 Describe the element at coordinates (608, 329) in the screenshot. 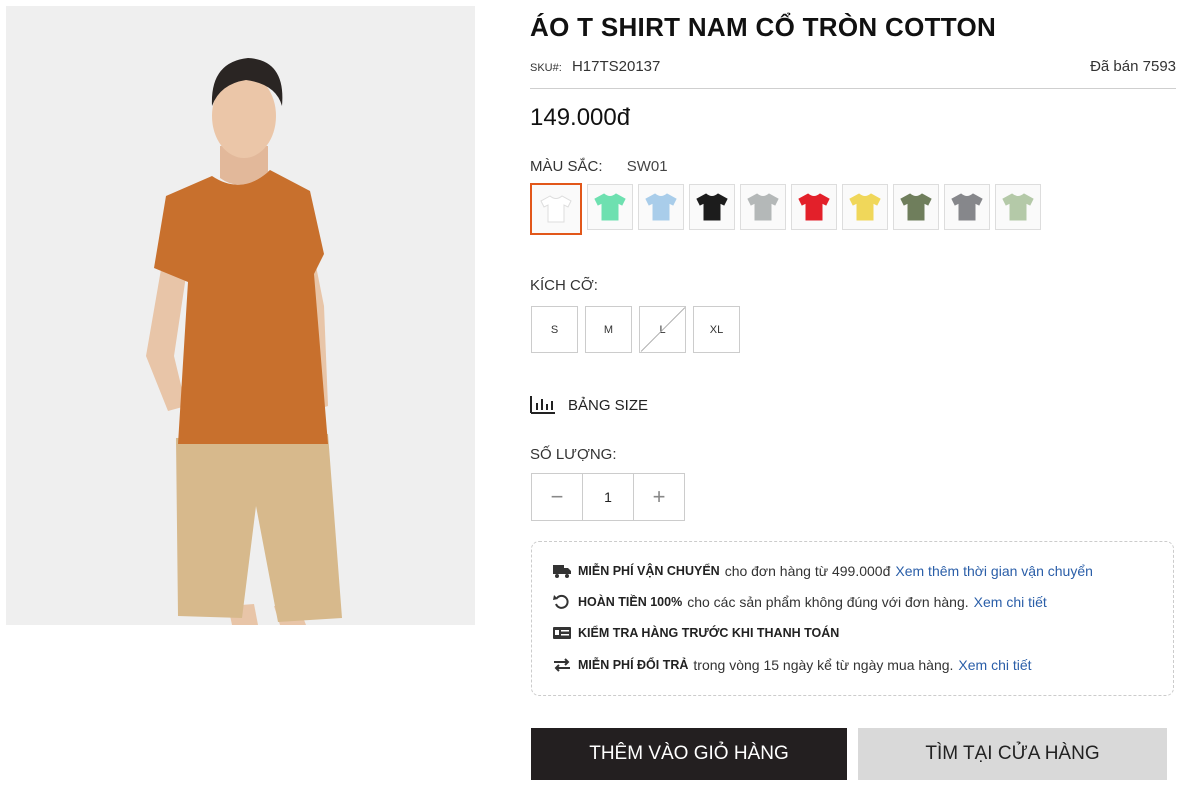

I see `size-option-m: M` at that location.